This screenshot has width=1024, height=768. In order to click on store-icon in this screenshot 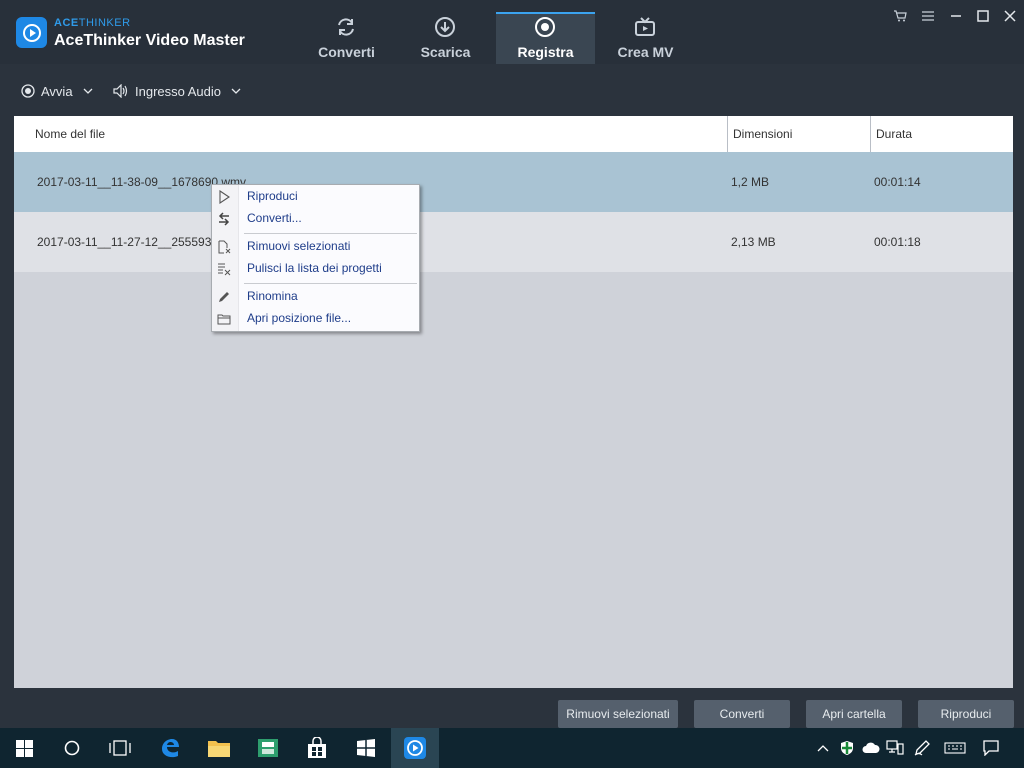, I will do `click(317, 747)`.